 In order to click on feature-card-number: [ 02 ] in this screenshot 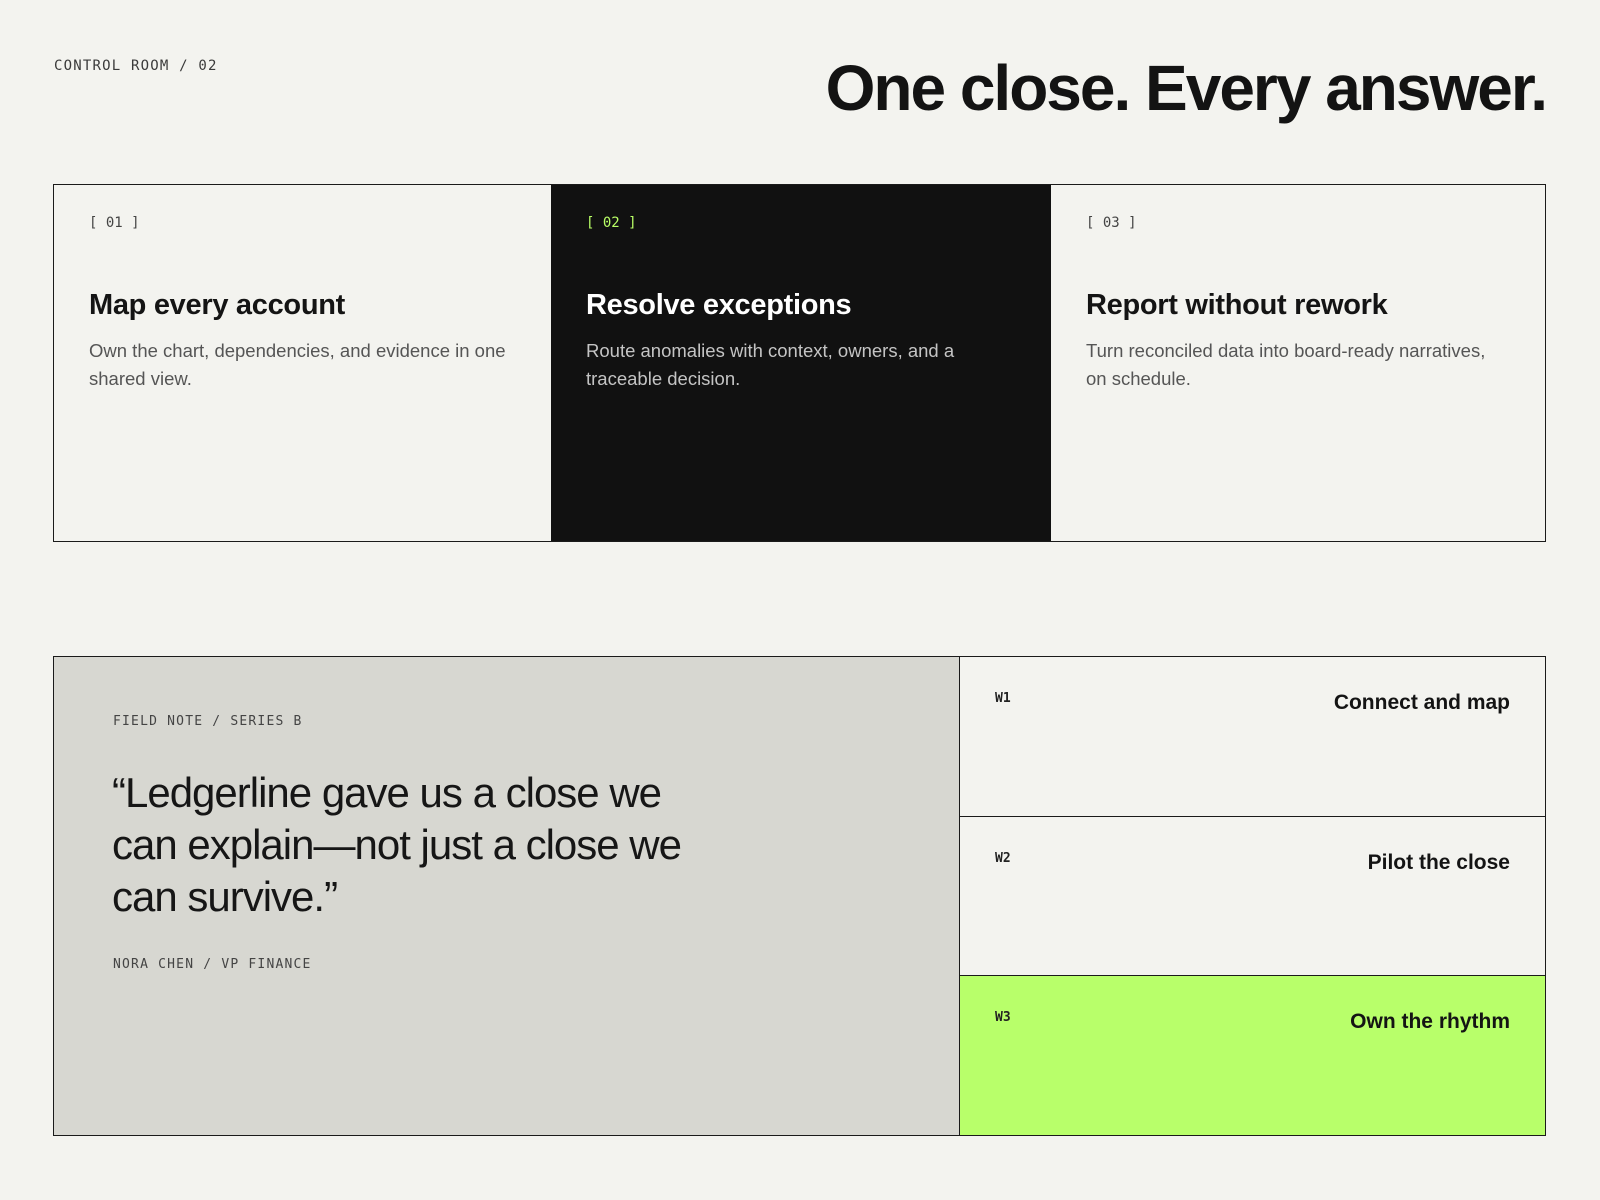, I will do `click(611, 223)`.